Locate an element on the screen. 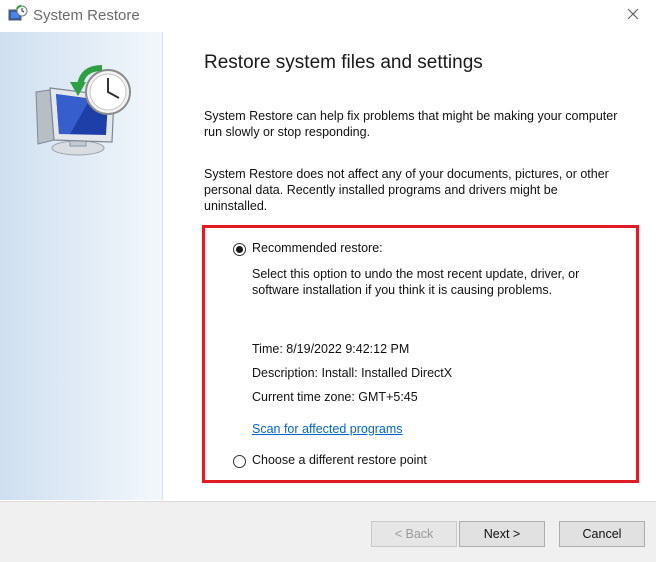  different-restore-point-radio is located at coordinates (239, 461).